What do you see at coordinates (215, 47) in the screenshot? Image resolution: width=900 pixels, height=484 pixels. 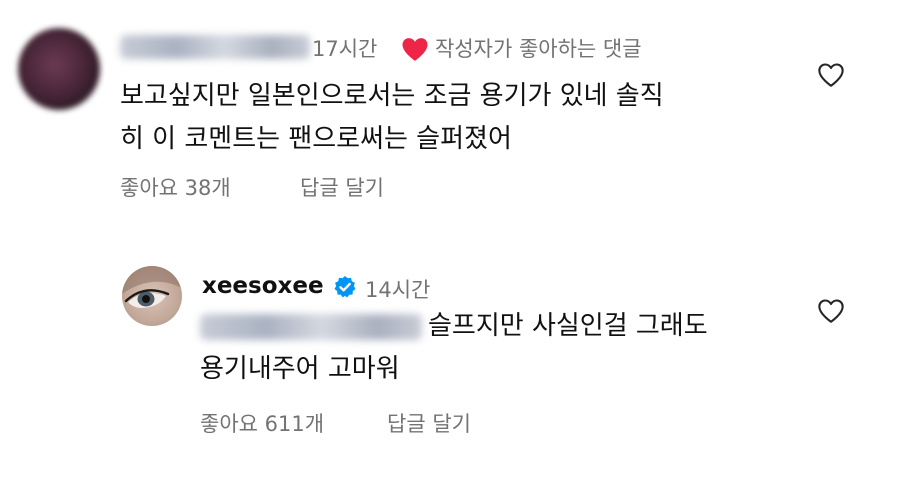 I see `commenter-username-blurred` at bounding box center [215, 47].